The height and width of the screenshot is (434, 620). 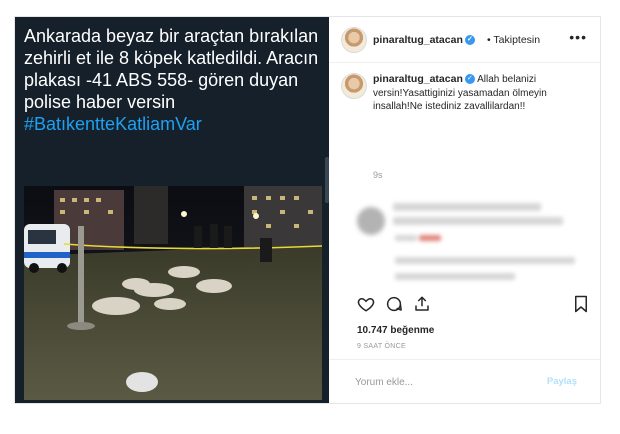 What do you see at coordinates (513, 40) in the screenshot?
I see `follow-status: • Takiptesin` at bounding box center [513, 40].